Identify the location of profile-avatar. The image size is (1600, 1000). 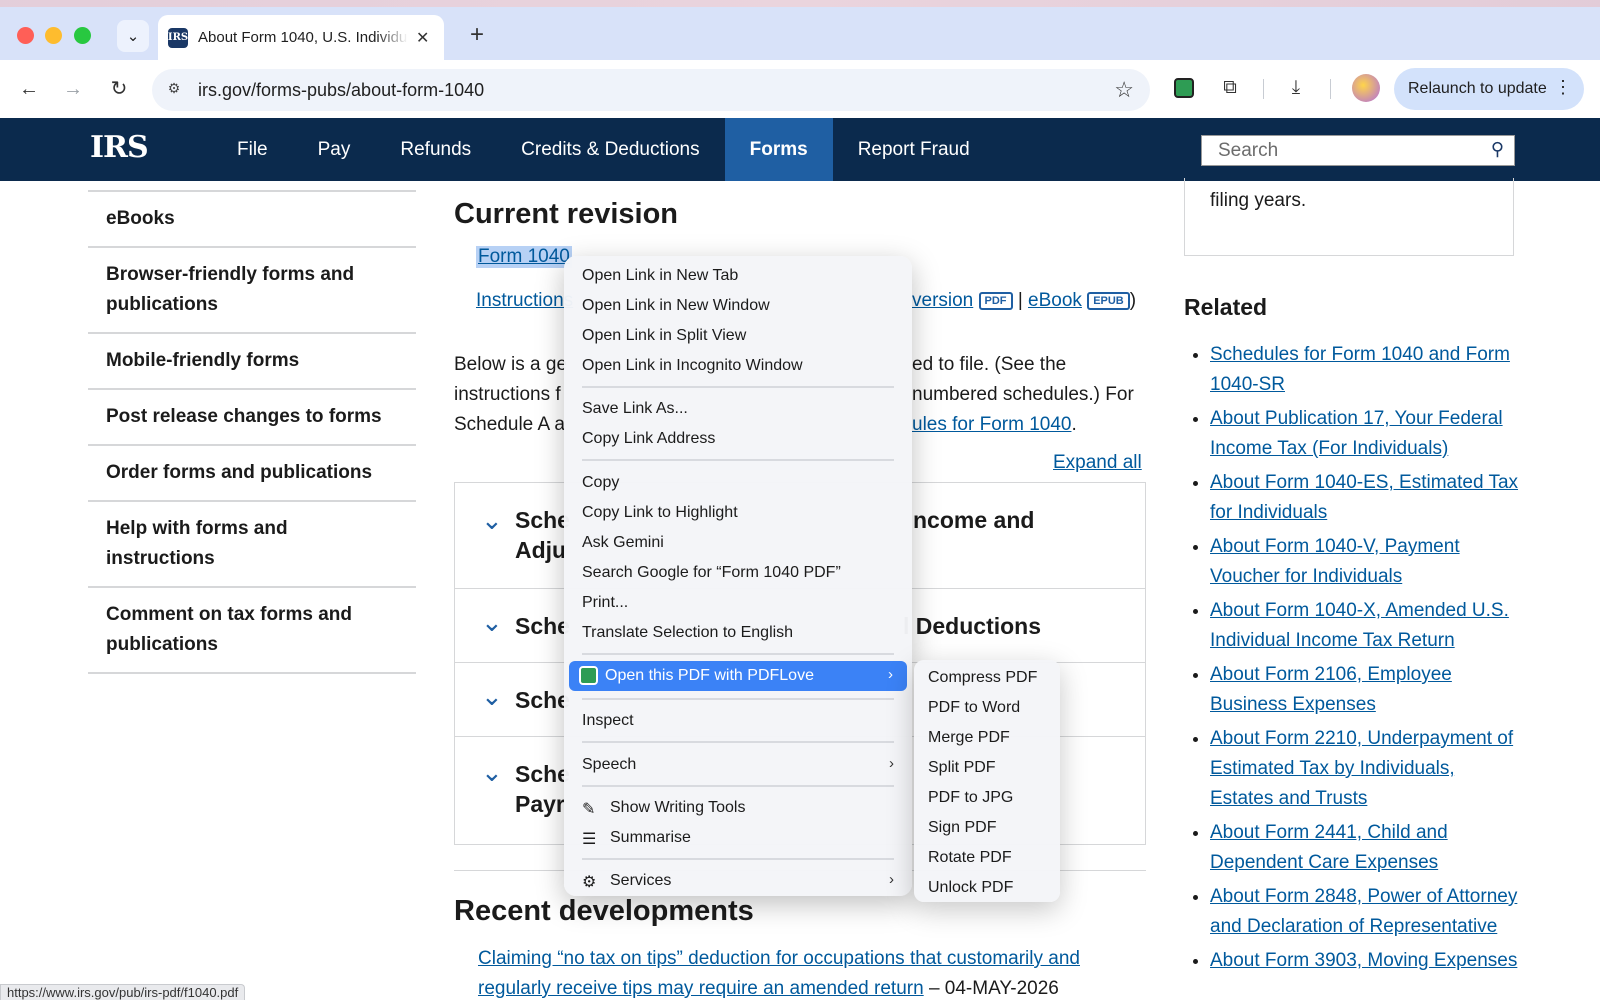
(1366, 88).